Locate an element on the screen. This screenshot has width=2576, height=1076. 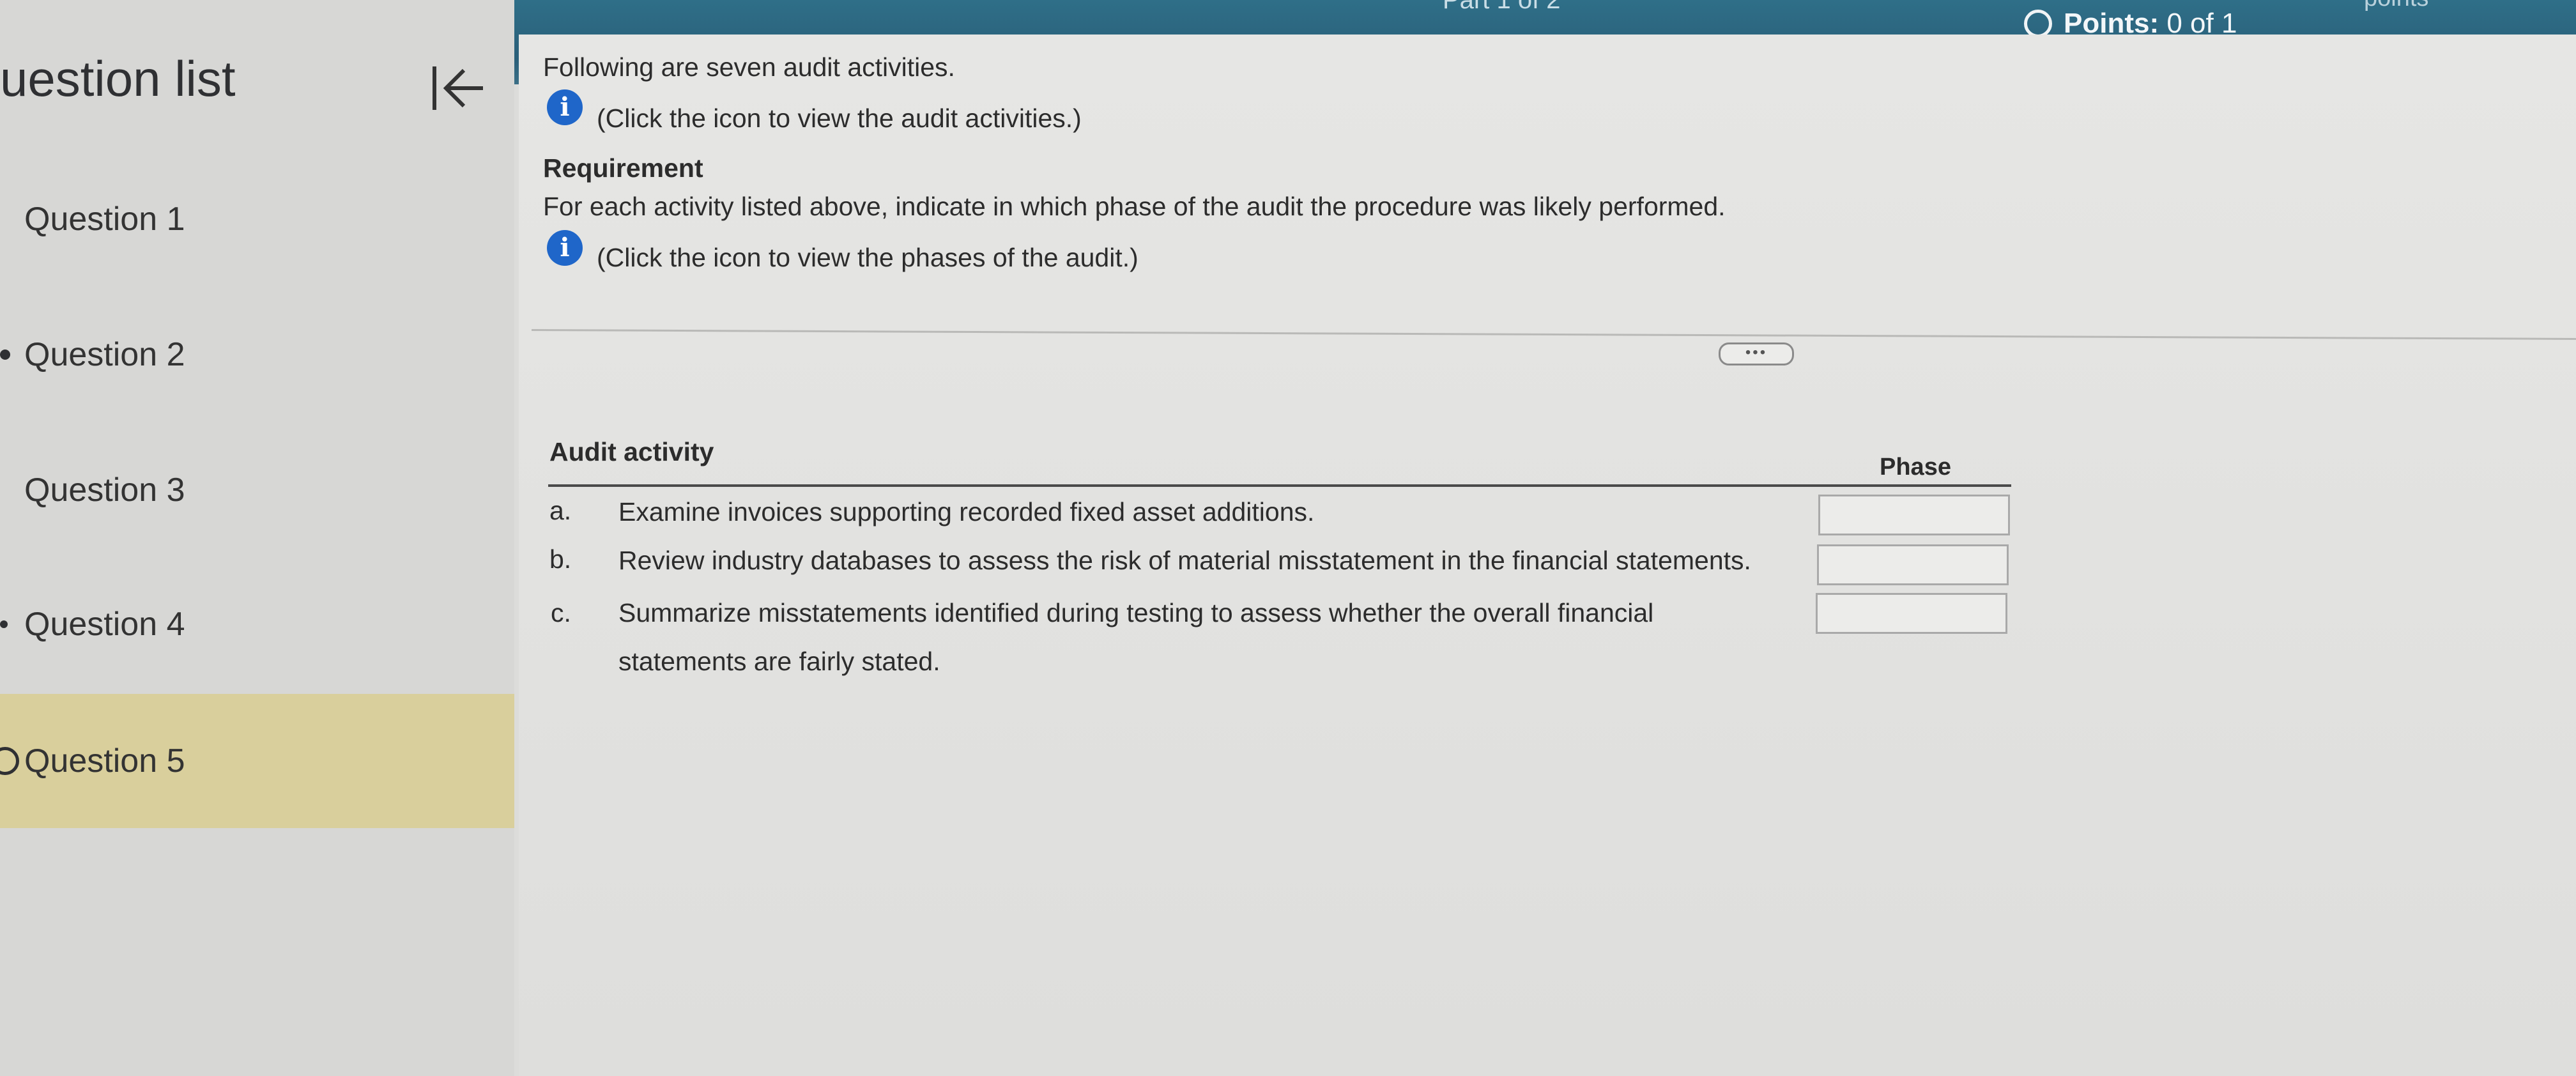
row-c-activity-continued: statements are fairly stated. is located at coordinates (779, 661).